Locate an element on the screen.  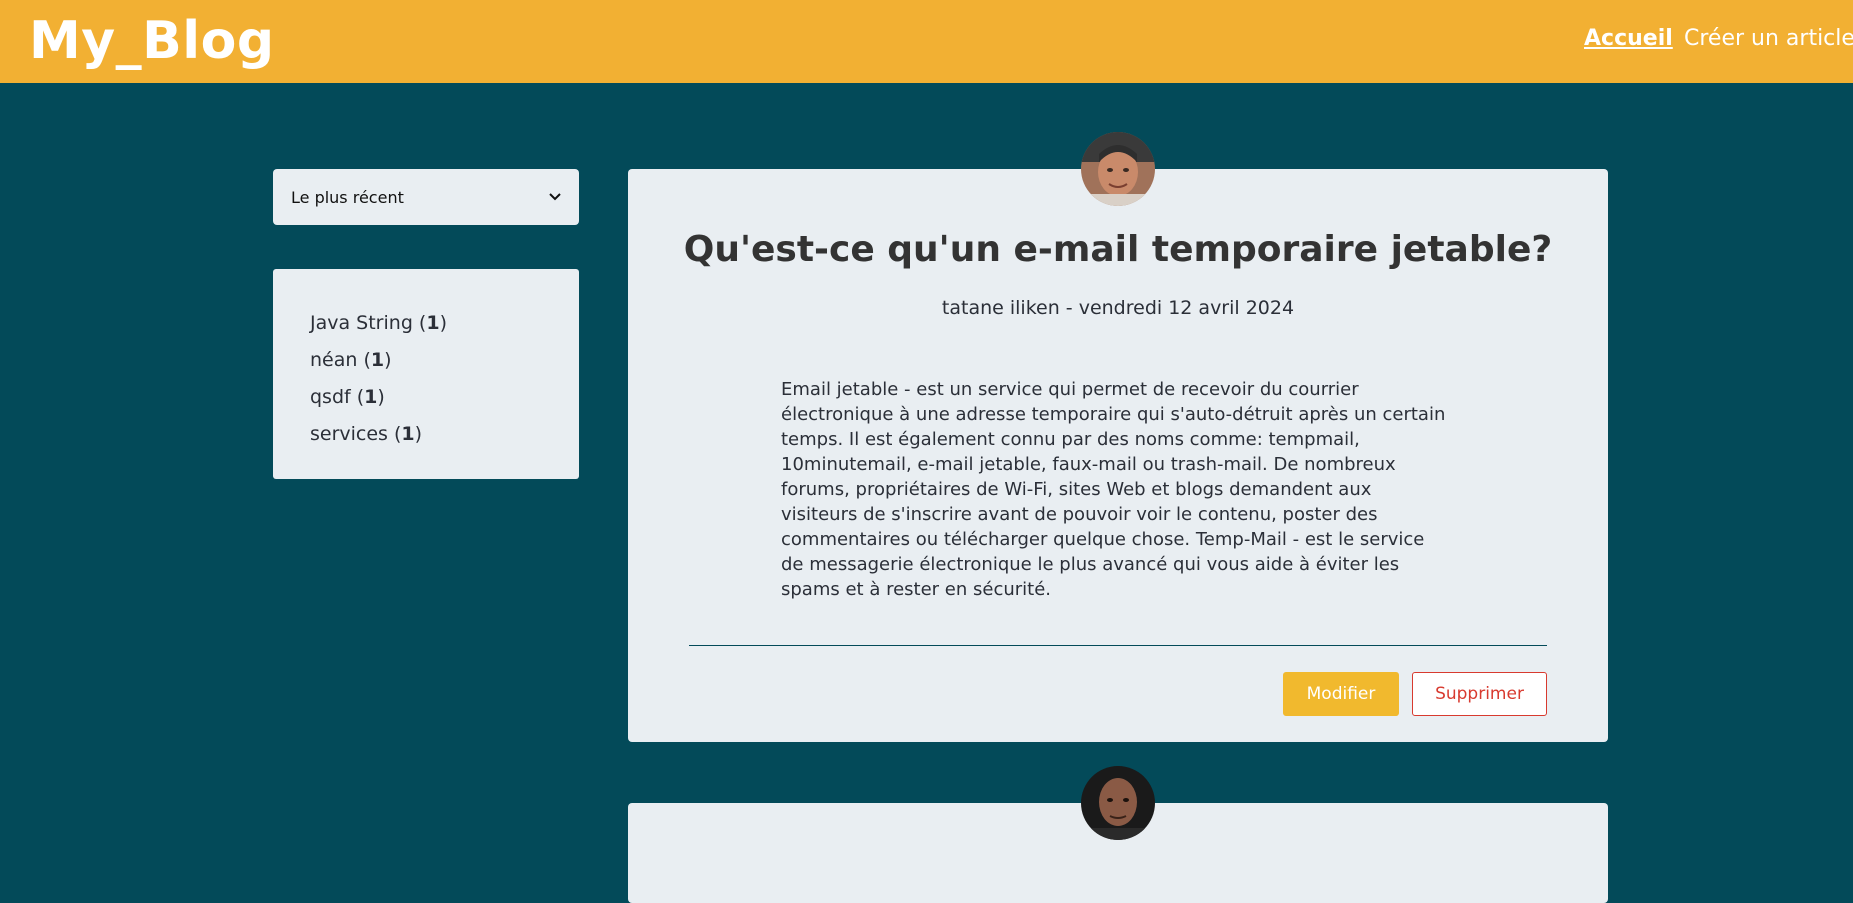
delete-button: Supprimer is located at coordinates (1479, 694).